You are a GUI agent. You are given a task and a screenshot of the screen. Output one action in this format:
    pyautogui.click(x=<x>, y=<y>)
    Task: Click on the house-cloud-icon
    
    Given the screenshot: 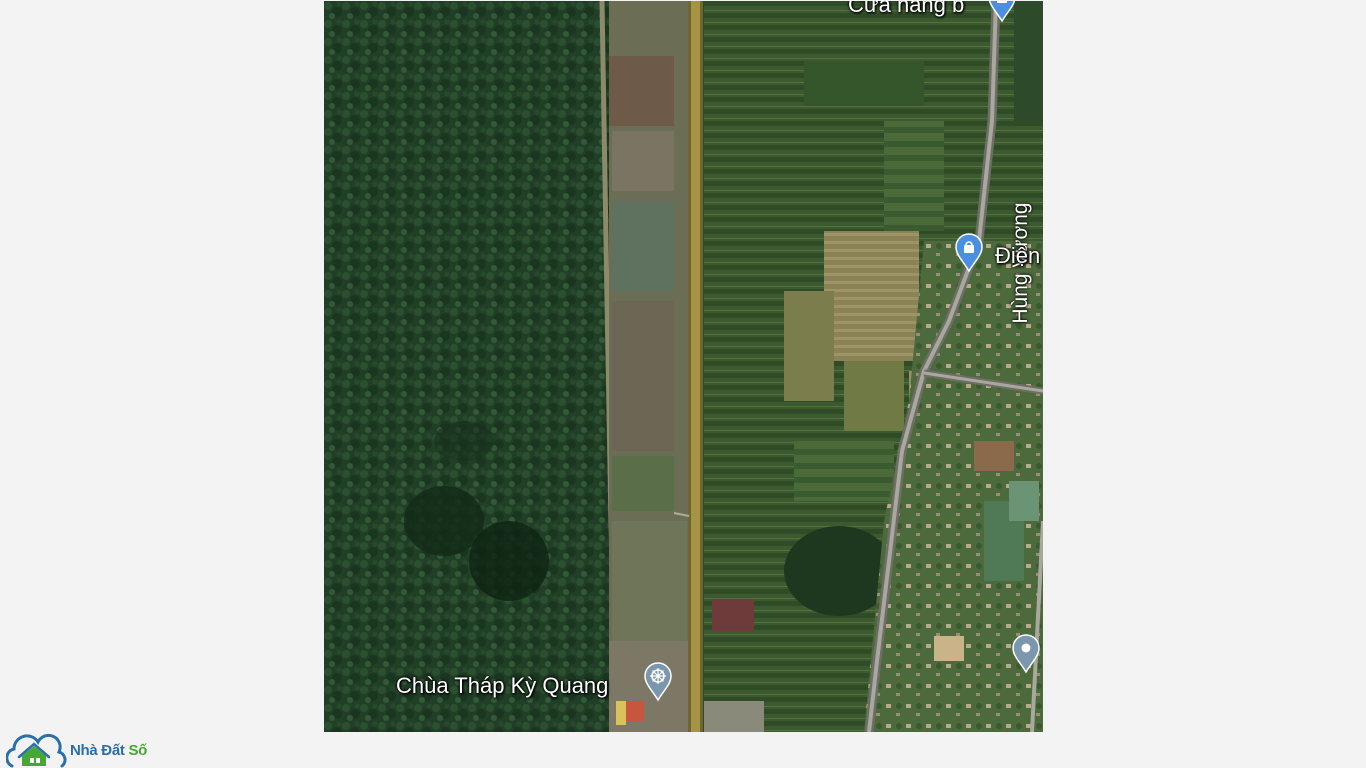 What is the action you would take?
    pyautogui.click(x=36, y=750)
    